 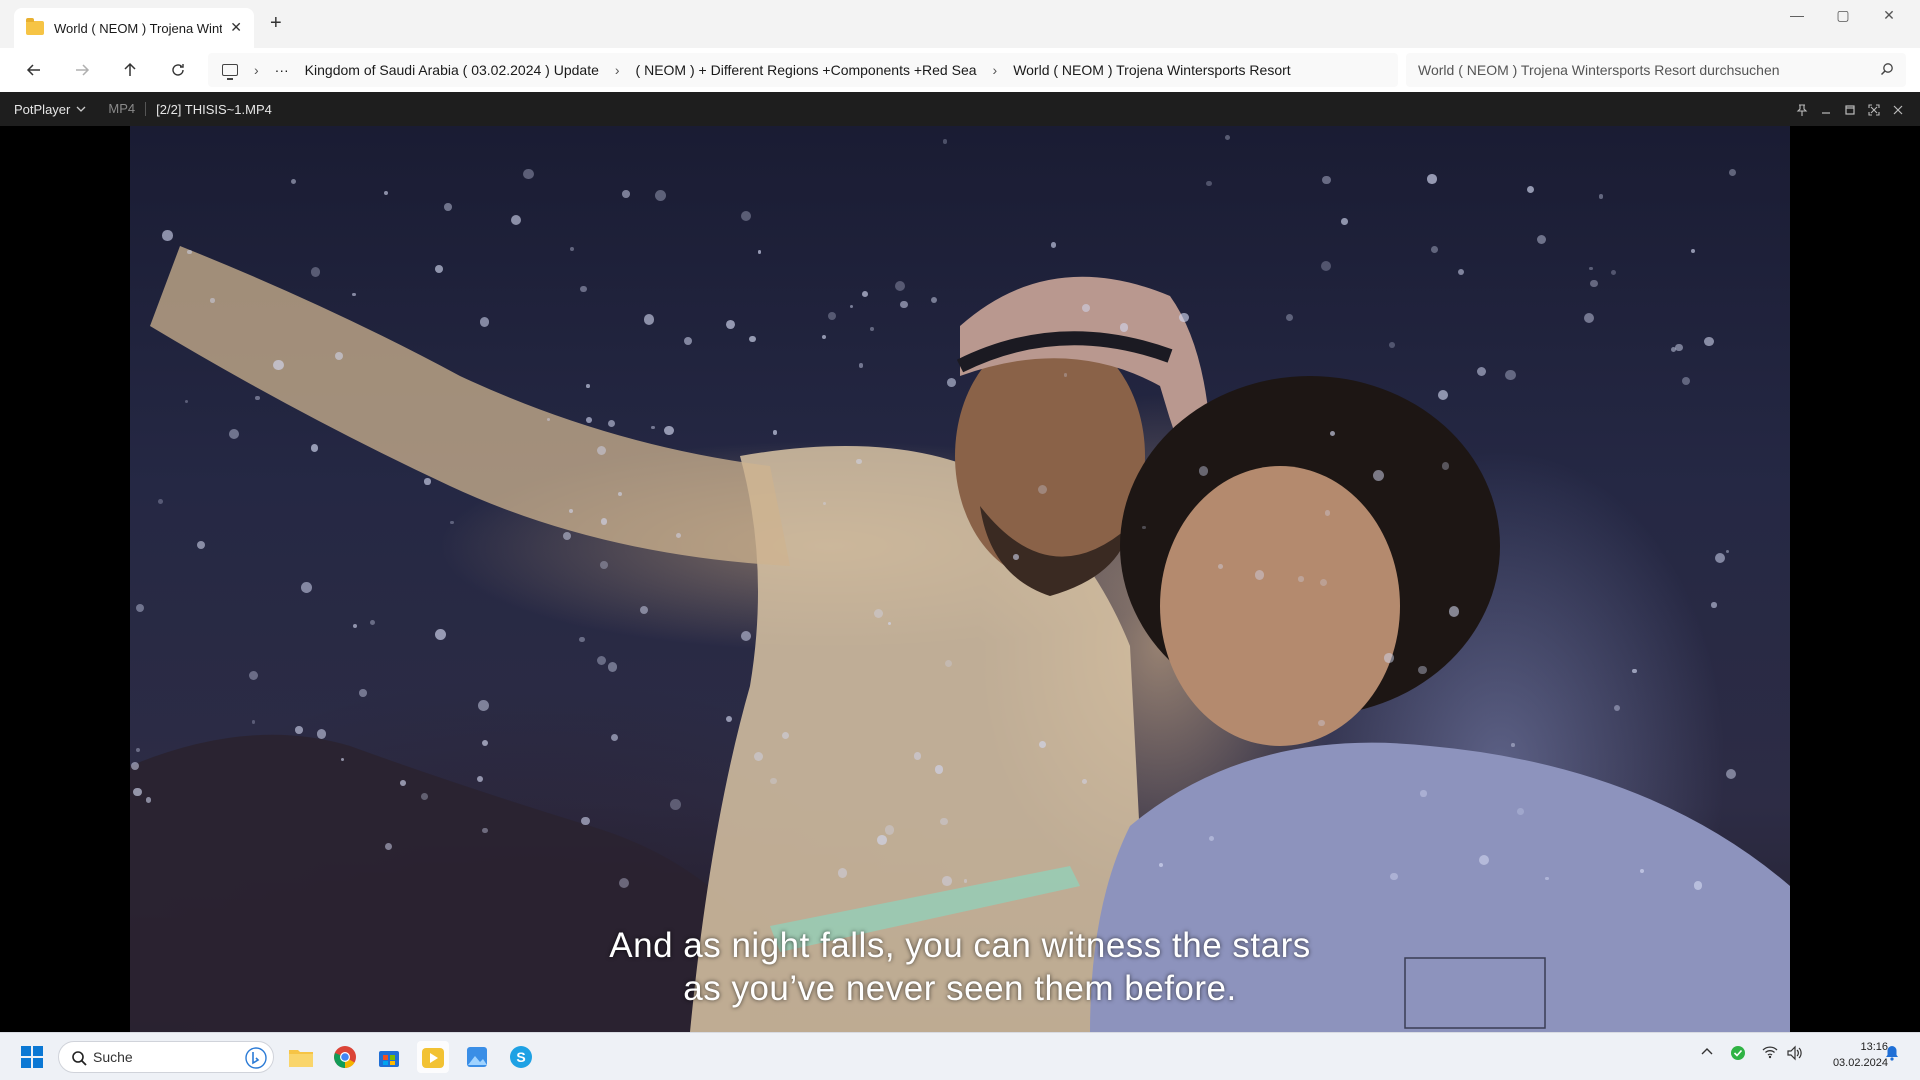 I want to click on up-button, so click(x=130, y=70).